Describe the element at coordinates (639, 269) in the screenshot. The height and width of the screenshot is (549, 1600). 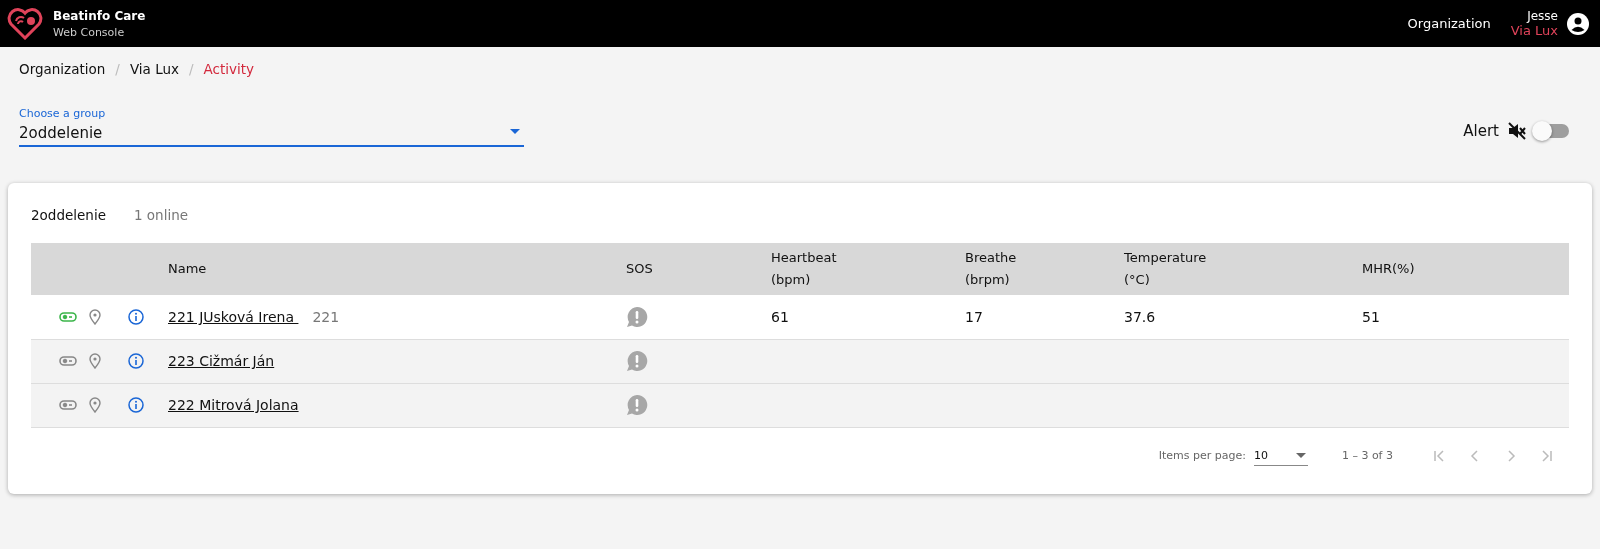
I see `column-header: SOS` at that location.